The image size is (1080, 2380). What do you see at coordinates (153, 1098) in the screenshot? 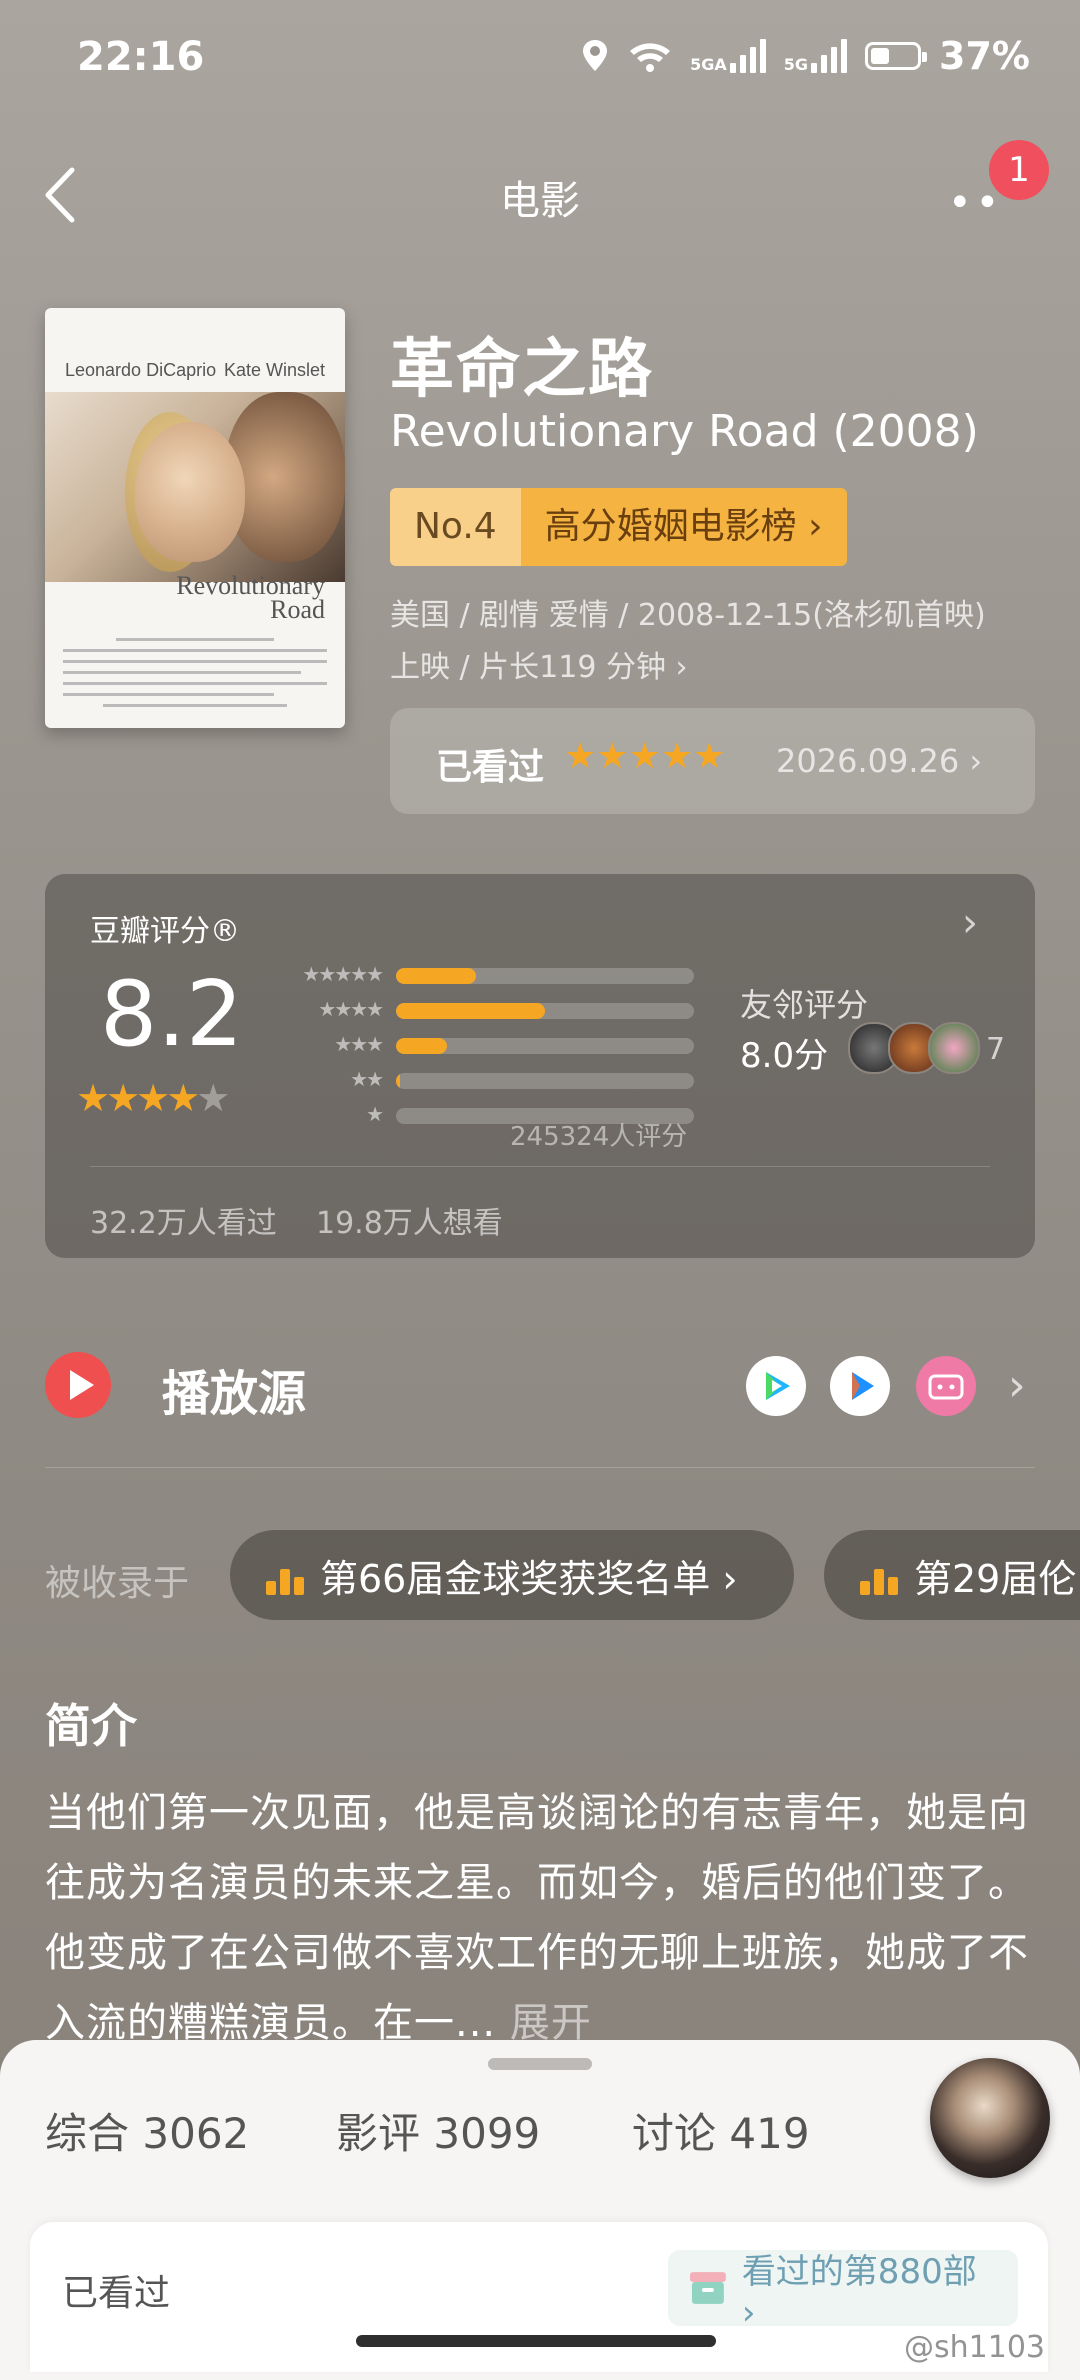
I see `rating-stars: ★★★★★` at bounding box center [153, 1098].